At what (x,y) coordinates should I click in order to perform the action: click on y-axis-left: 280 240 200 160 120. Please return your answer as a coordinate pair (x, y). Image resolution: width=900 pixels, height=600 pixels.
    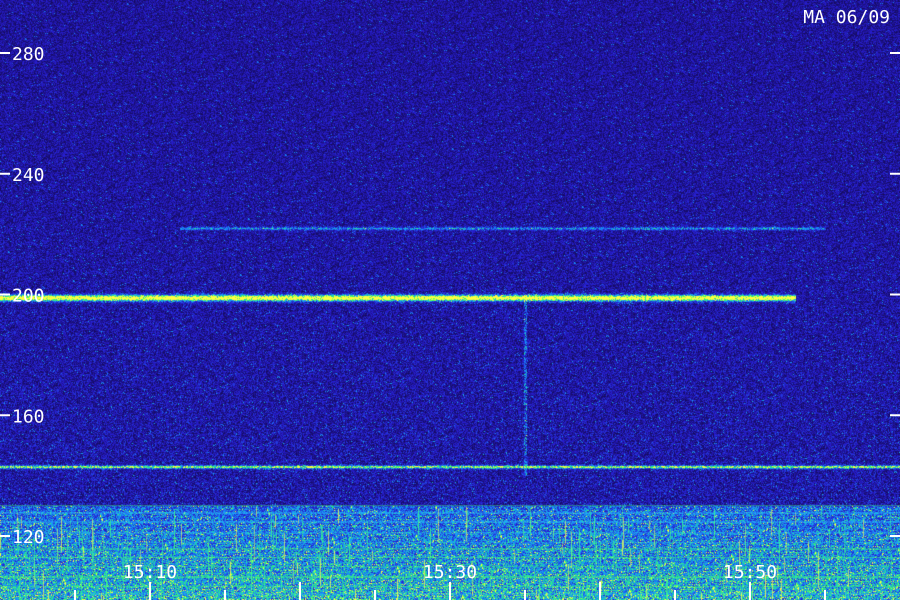
    Looking at the image, I should click on (22, 296).